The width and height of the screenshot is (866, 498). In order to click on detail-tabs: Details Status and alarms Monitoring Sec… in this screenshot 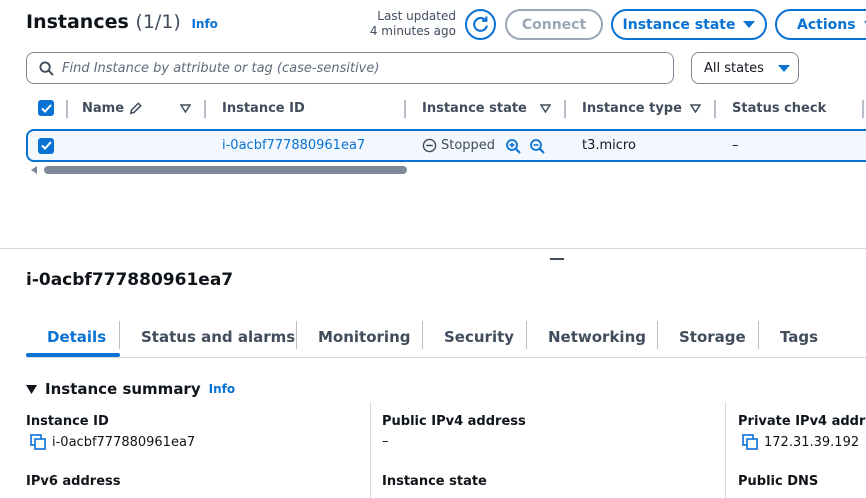, I will do `click(446, 338)`.